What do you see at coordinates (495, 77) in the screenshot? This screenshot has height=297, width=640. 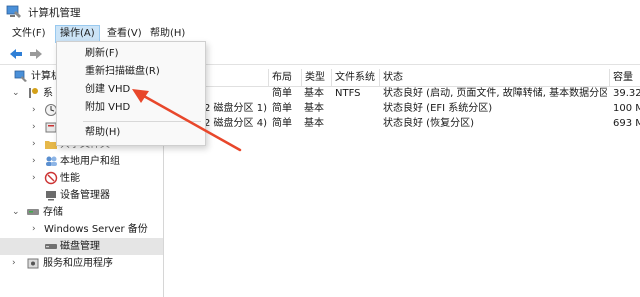 I see `column-header-status: 状态` at bounding box center [495, 77].